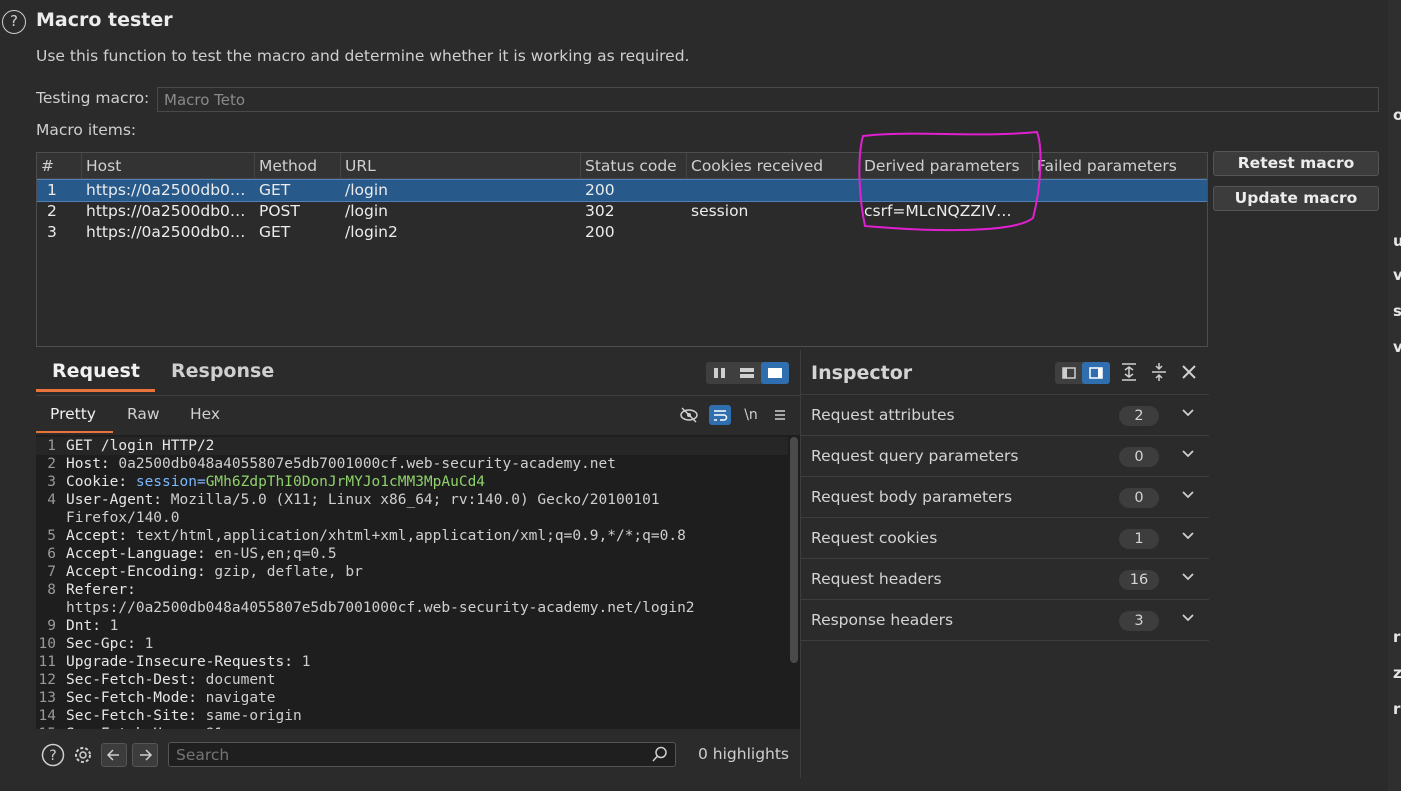 This screenshot has width=1401, height=791. I want to click on column-header-failed-parameters: Failed parameters, so click(1120, 166).